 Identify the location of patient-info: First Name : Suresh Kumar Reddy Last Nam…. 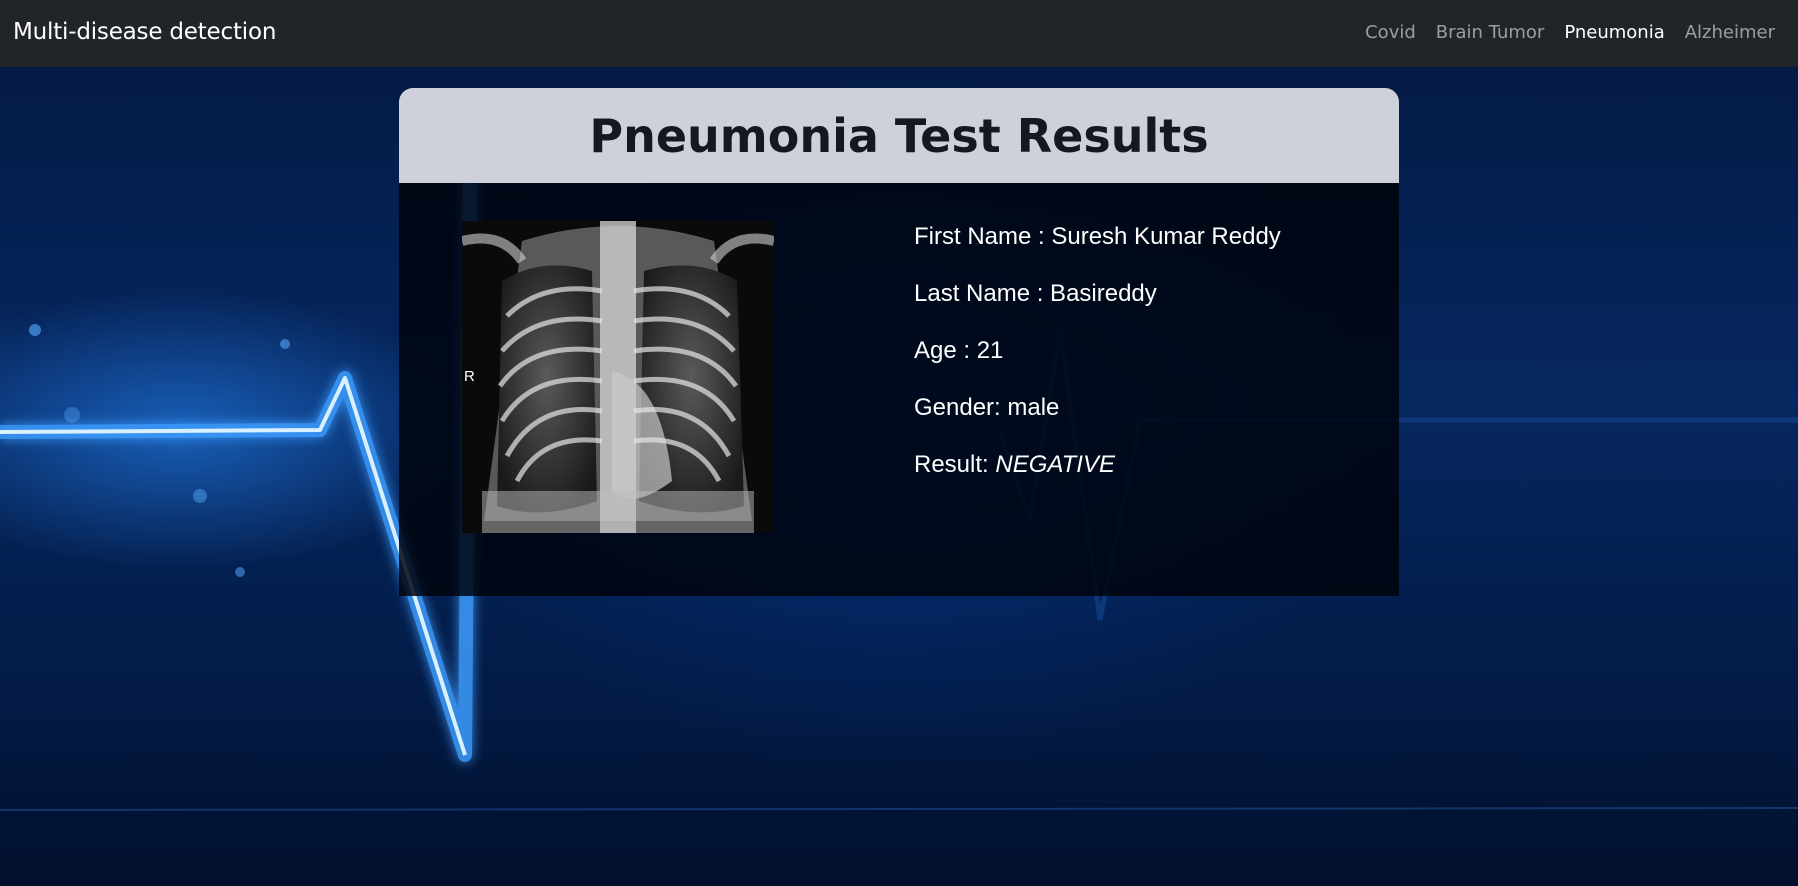
(1097, 365).